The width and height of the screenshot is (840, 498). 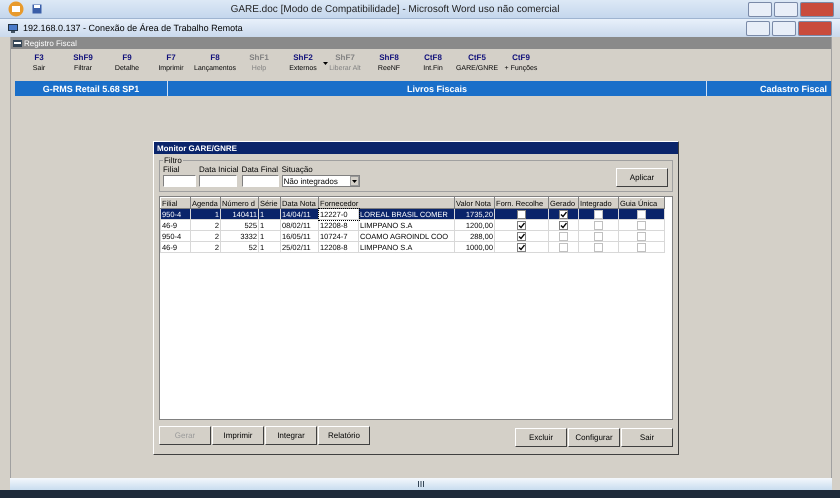 What do you see at coordinates (133, 28) in the screenshot?
I see `window-title: 192.168.0.137 - Conexão de Área de Trabalho Remota` at bounding box center [133, 28].